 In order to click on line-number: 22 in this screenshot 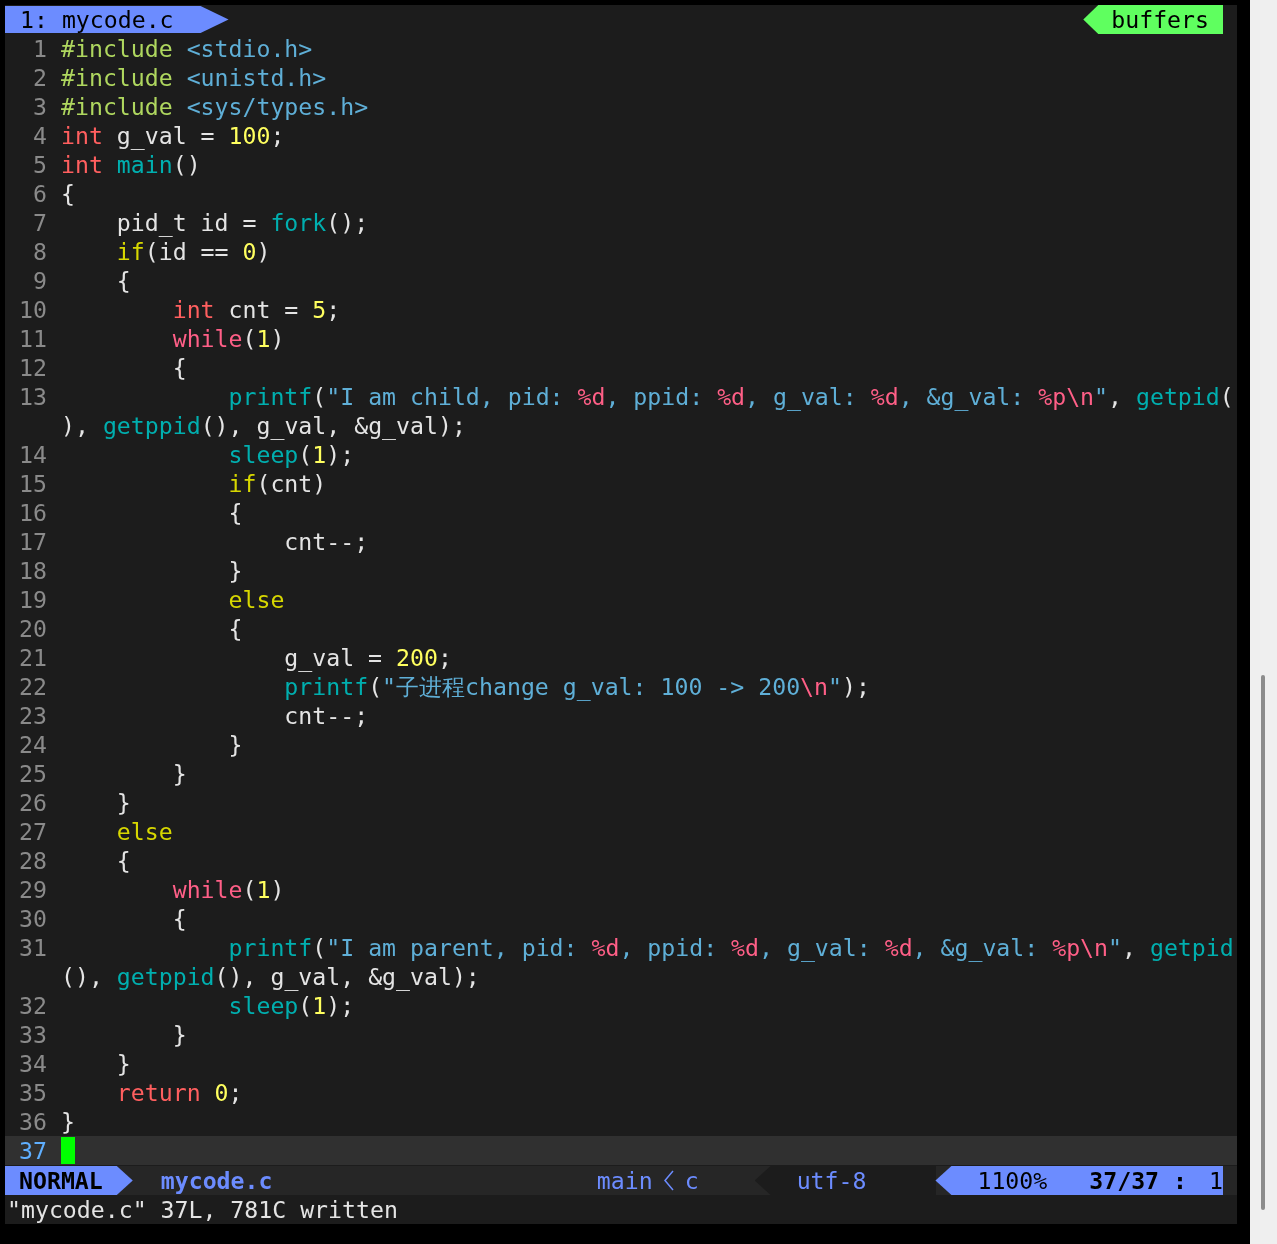, I will do `click(33, 686)`.